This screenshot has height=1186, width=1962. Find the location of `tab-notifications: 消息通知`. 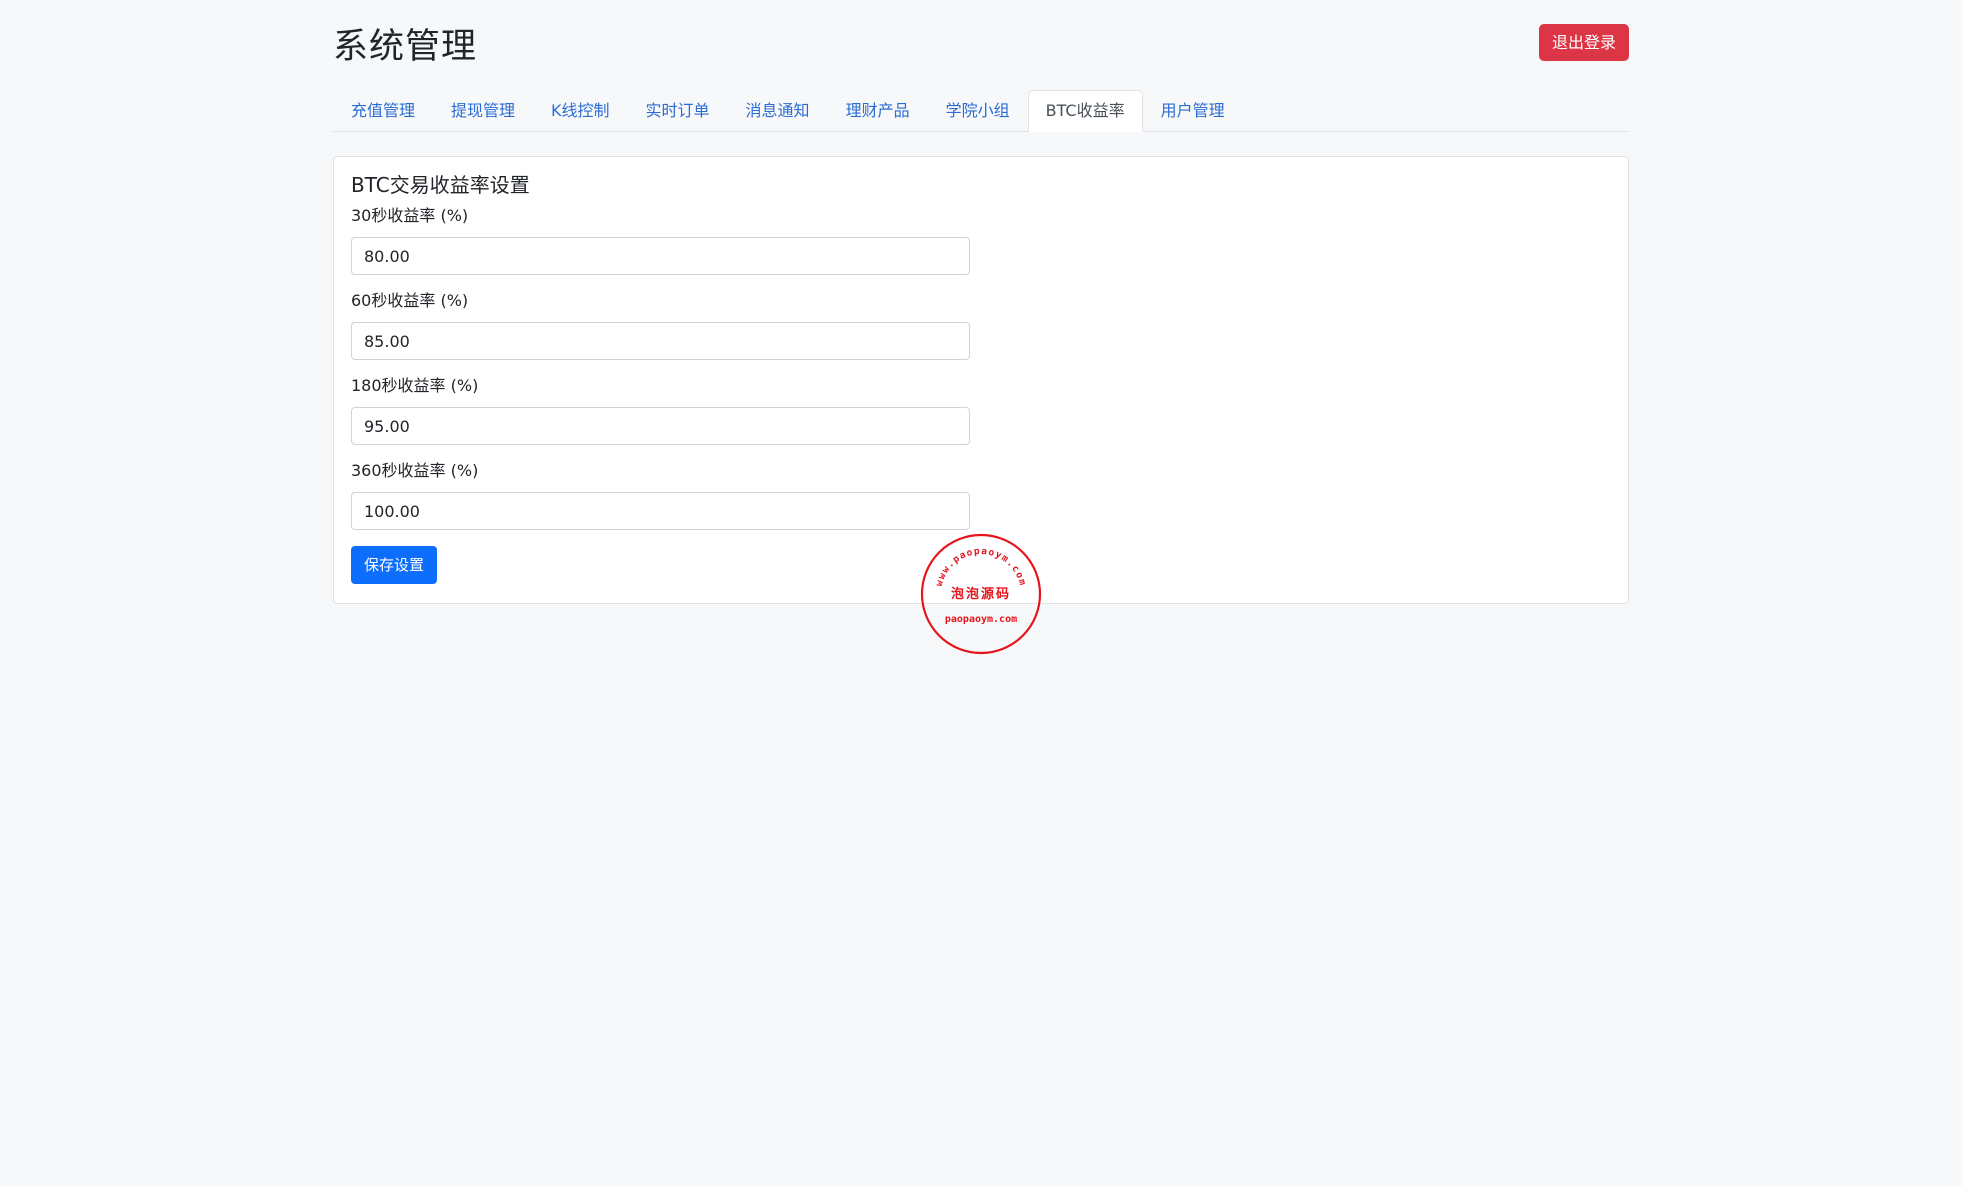

tab-notifications: 消息通知 is located at coordinates (778, 111).